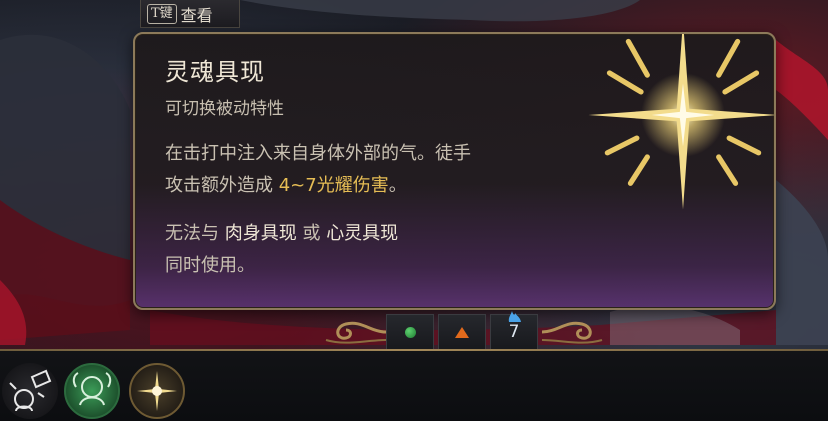 This screenshot has height=421, width=828. I want to click on blue-flame-icon, so click(514, 316).